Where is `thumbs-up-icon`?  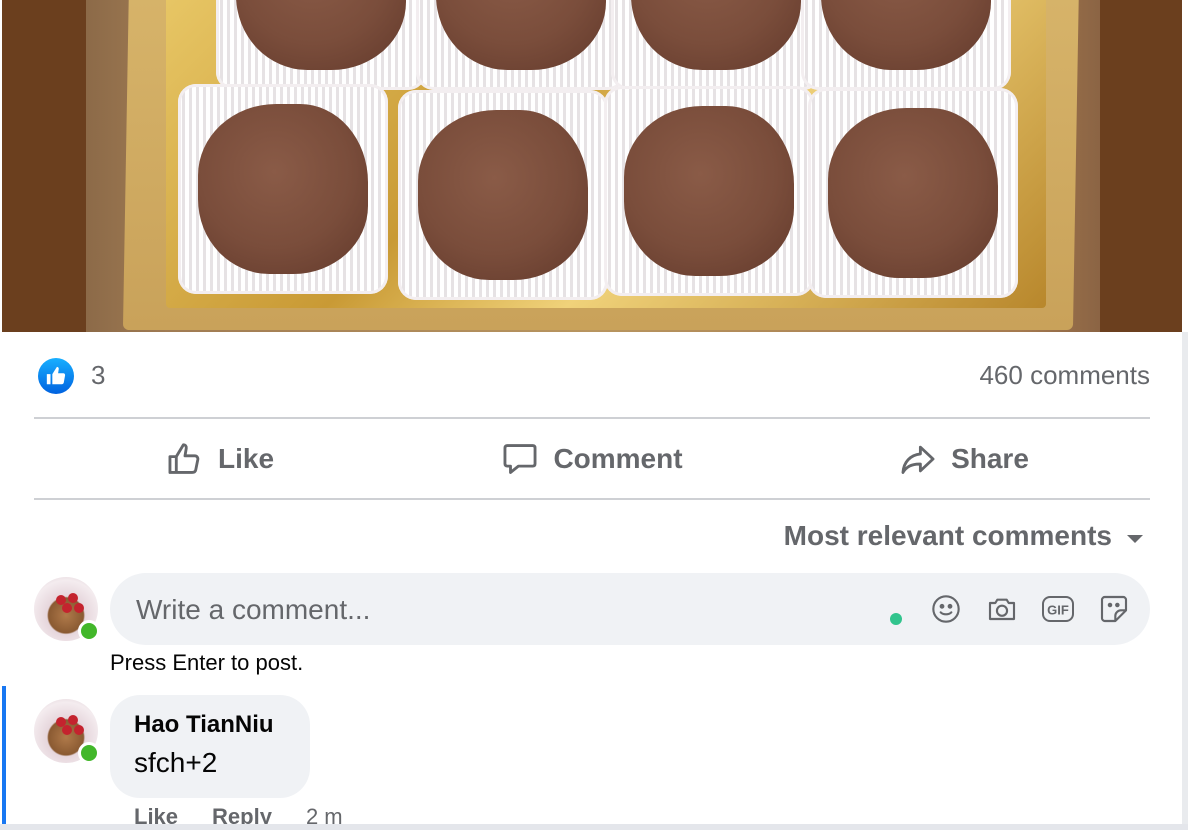 thumbs-up-icon is located at coordinates (185, 459).